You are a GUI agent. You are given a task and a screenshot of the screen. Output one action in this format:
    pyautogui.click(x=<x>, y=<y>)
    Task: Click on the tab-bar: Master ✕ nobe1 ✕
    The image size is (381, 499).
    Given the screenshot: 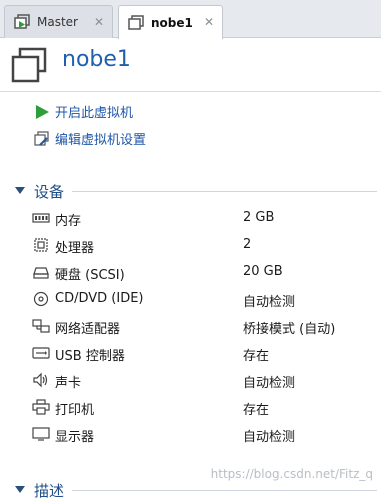 What is the action you would take?
    pyautogui.click(x=190, y=19)
    